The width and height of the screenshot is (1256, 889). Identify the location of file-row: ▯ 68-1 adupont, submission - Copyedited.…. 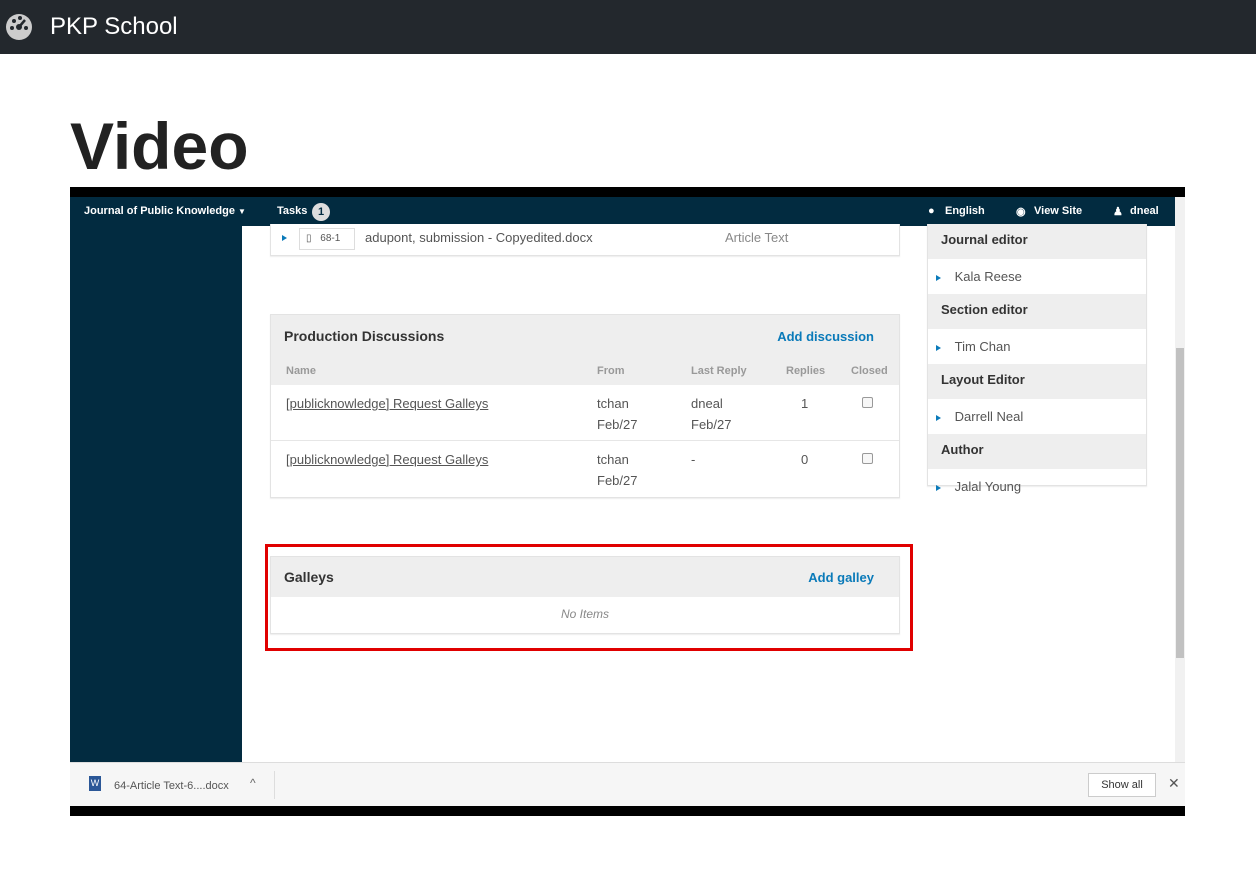
(585, 240).